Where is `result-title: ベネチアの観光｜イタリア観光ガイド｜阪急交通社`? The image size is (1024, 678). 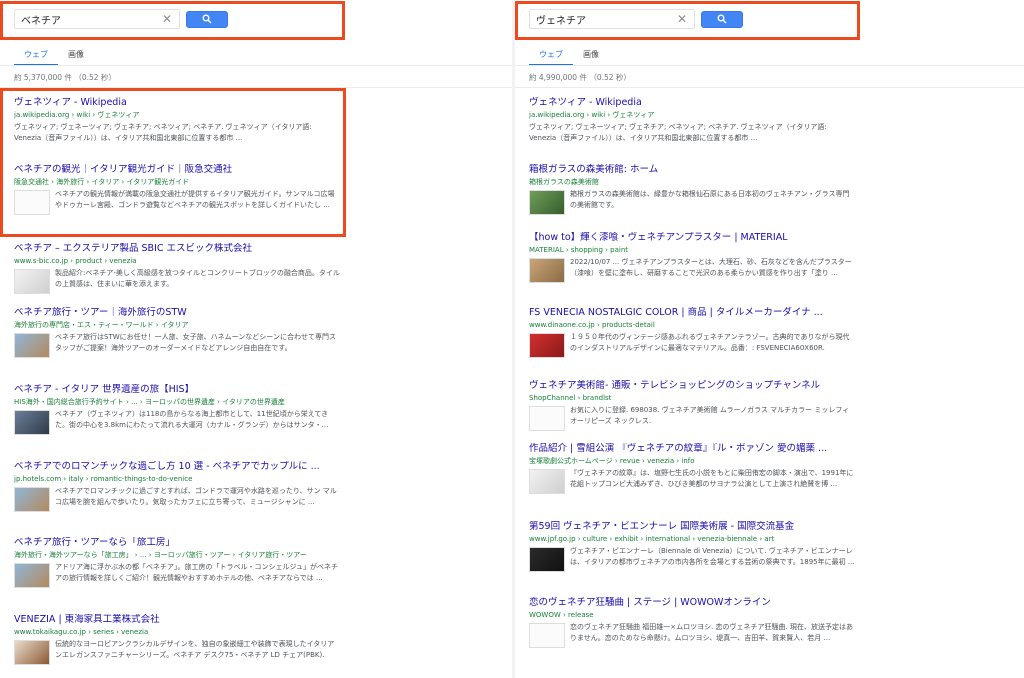 result-title: ベネチアの観光｜イタリア観光ガイド｜阪急交通社 is located at coordinates (177, 170).